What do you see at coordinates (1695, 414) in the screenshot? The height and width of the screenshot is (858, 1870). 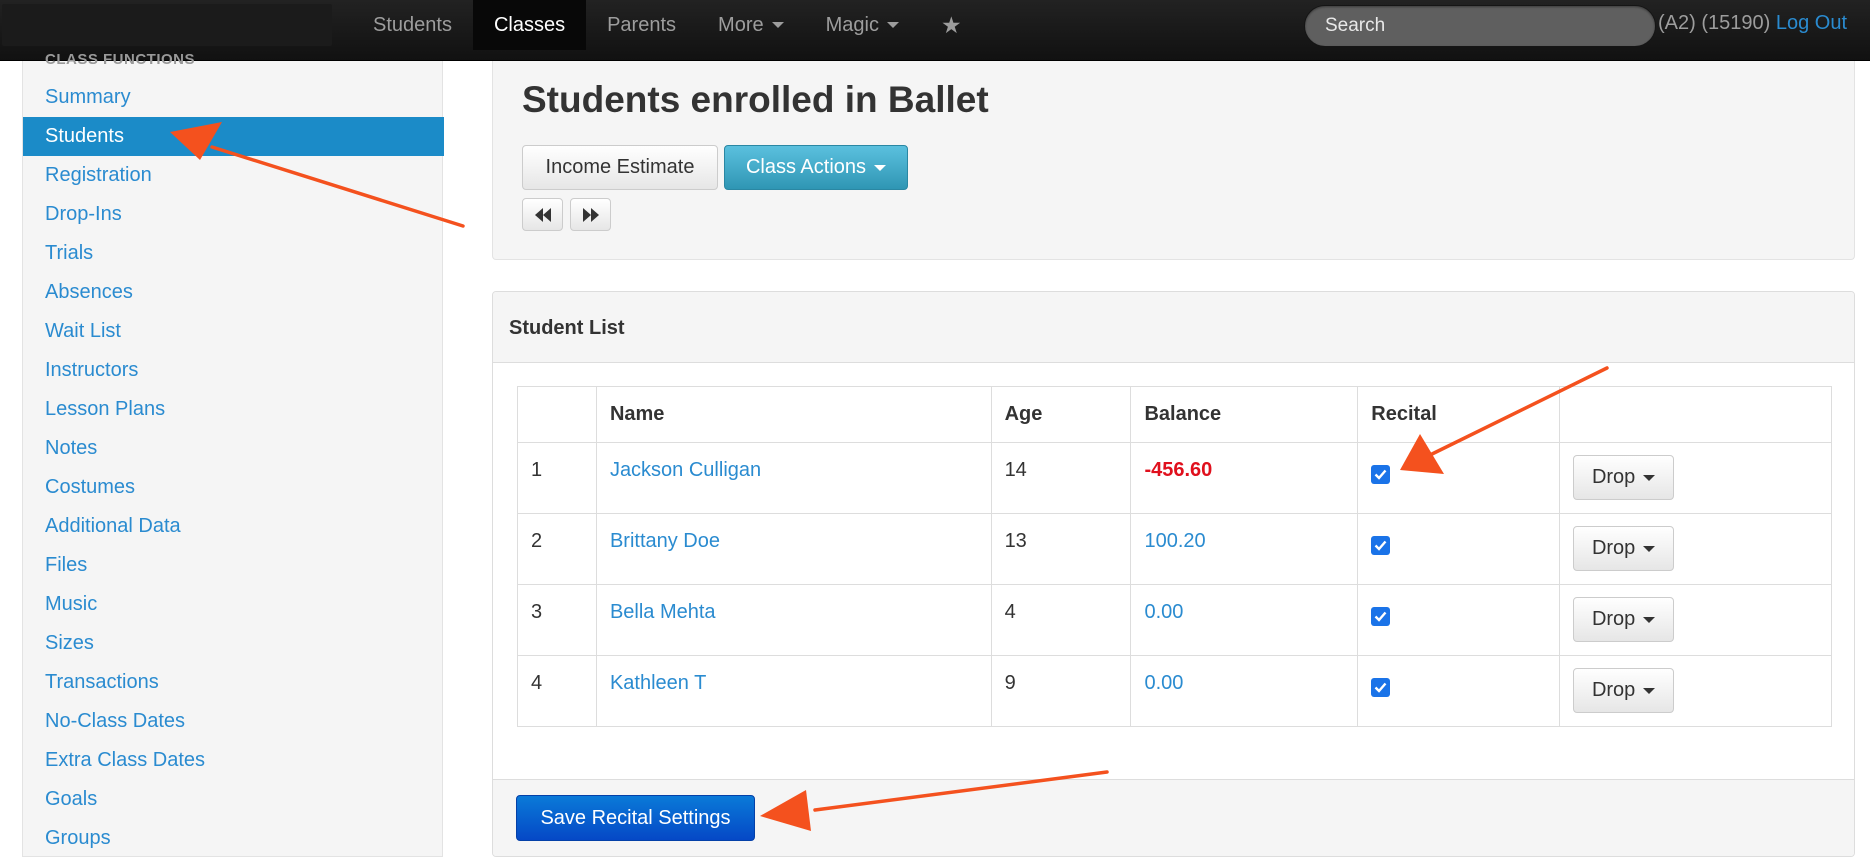 I see `column-header-actions` at bounding box center [1695, 414].